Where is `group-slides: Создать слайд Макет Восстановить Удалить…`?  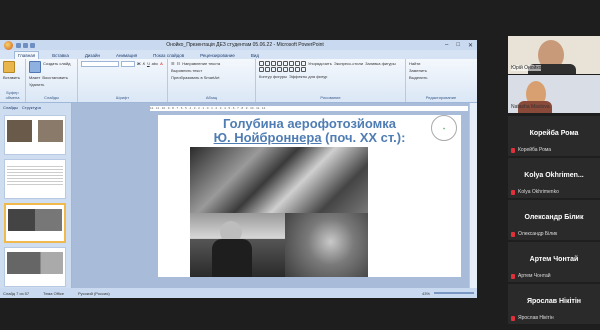 group-slides: Создать слайд Макет Восстановить Удалить… is located at coordinates (52, 80).